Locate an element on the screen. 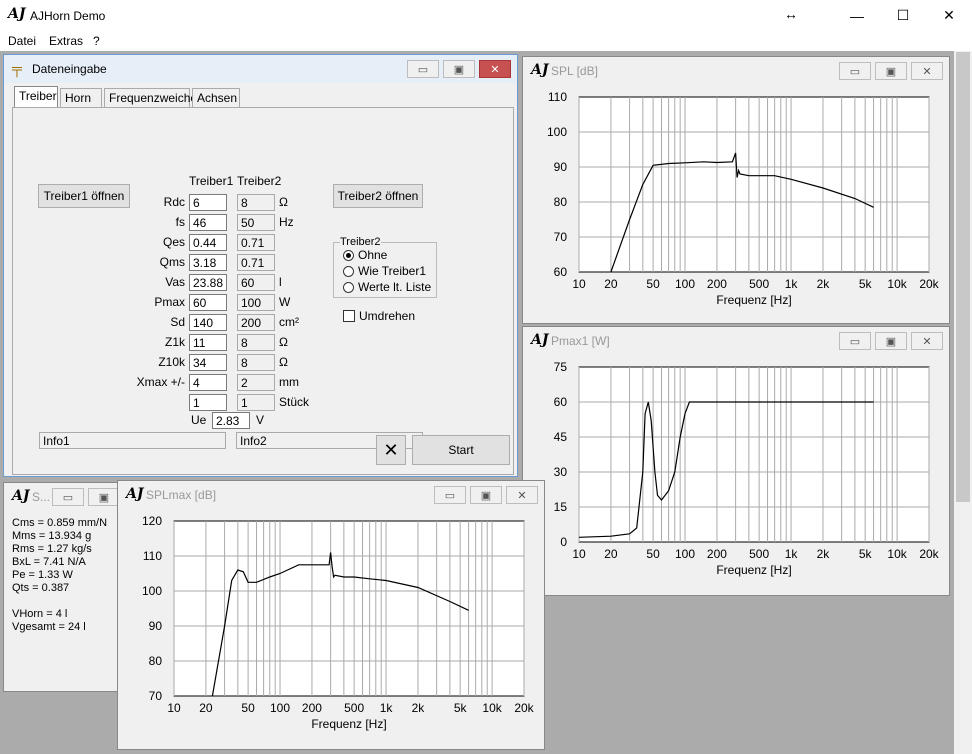  tab-treiber: Treiber is located at coordinates (36, 97).